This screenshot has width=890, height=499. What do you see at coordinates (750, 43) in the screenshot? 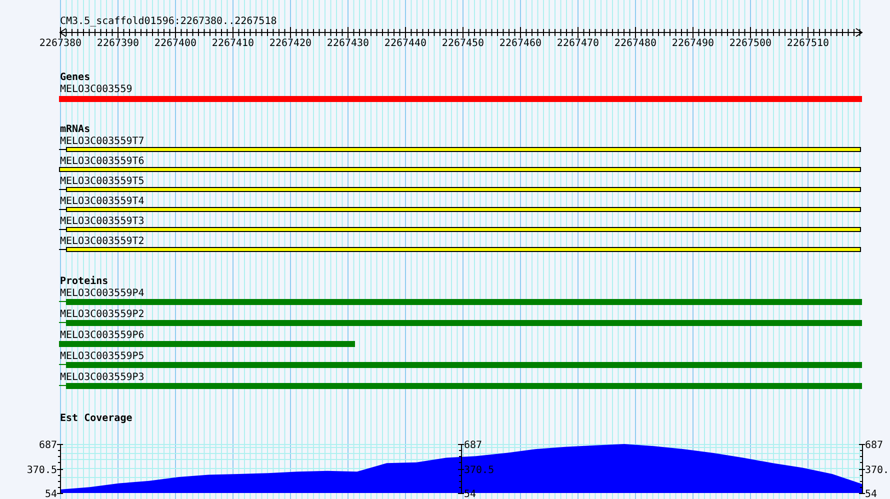
I see `ruler-label: 2267500` at bounding box center [750, 43].